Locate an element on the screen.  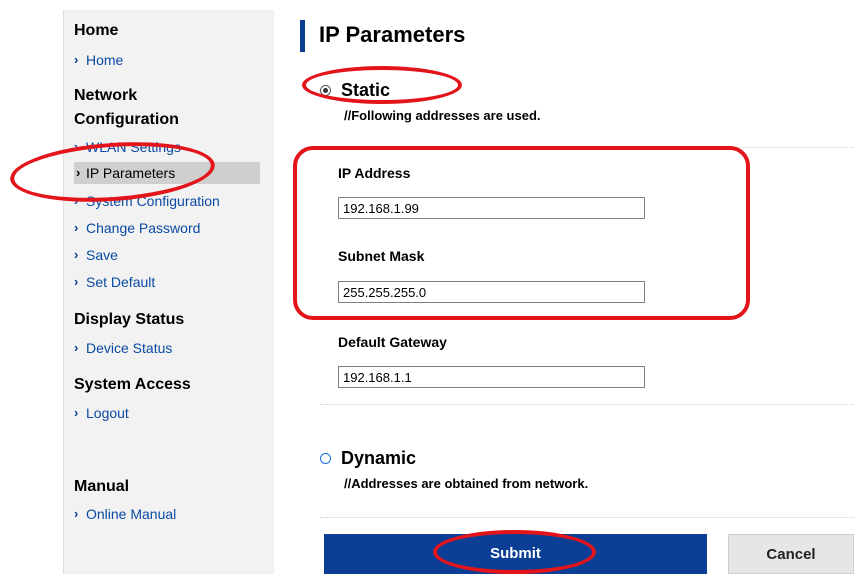
static-label: Static is located at coordinates (366, 90).